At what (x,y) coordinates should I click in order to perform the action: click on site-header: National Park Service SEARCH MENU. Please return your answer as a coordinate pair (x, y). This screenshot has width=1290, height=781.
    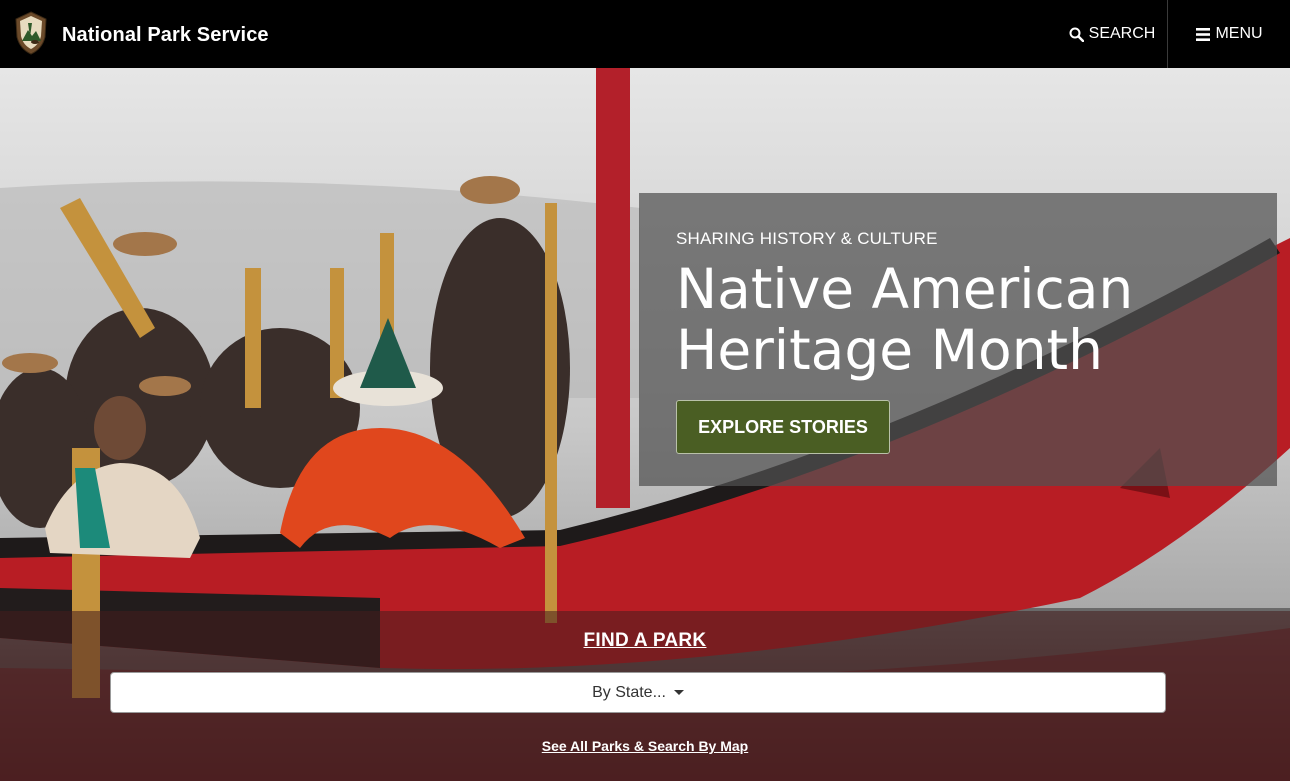
    Looking at the image, I should click on (645, 34).